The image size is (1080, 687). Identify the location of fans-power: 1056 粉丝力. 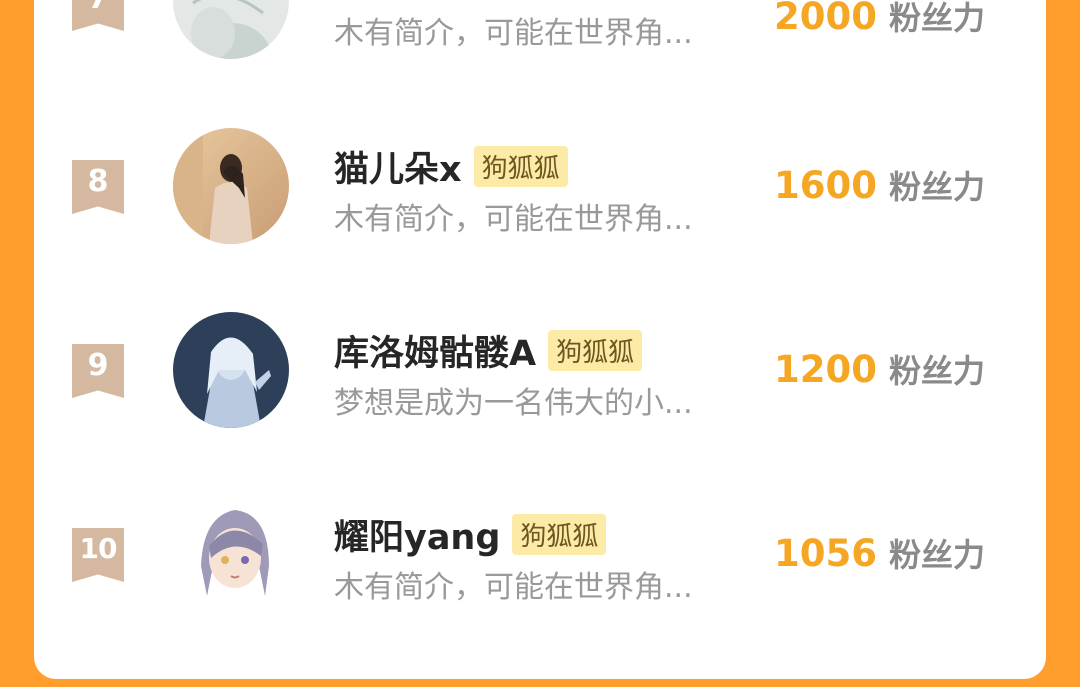
(879, 553).